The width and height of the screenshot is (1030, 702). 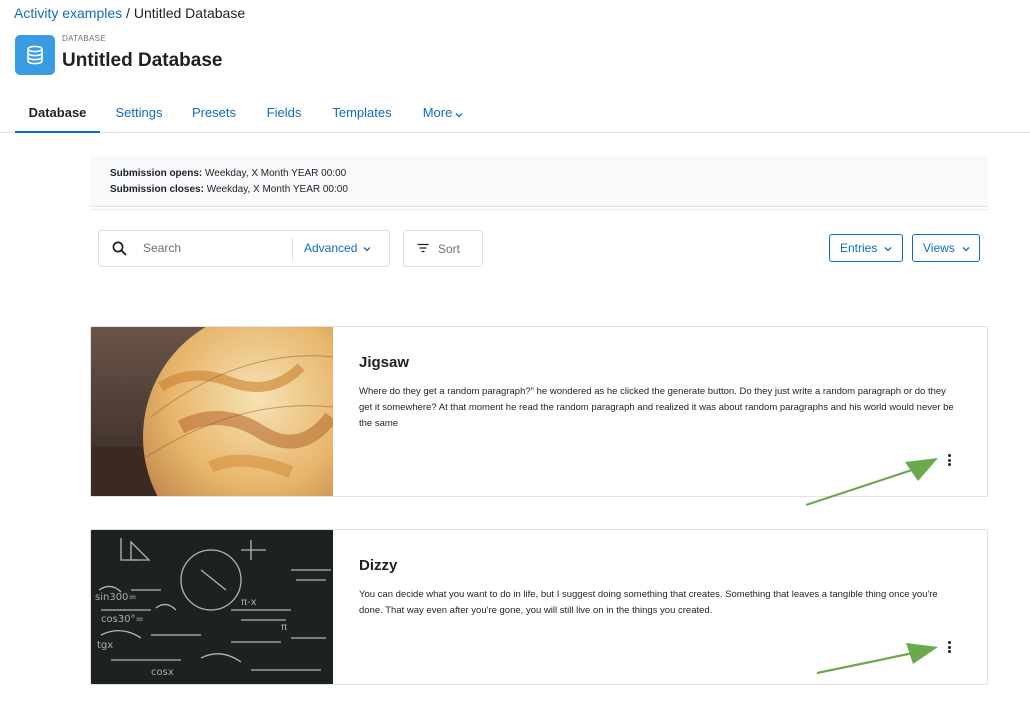 I want to click on activity-type-label: DATABASE, so click(x=84, y=38).